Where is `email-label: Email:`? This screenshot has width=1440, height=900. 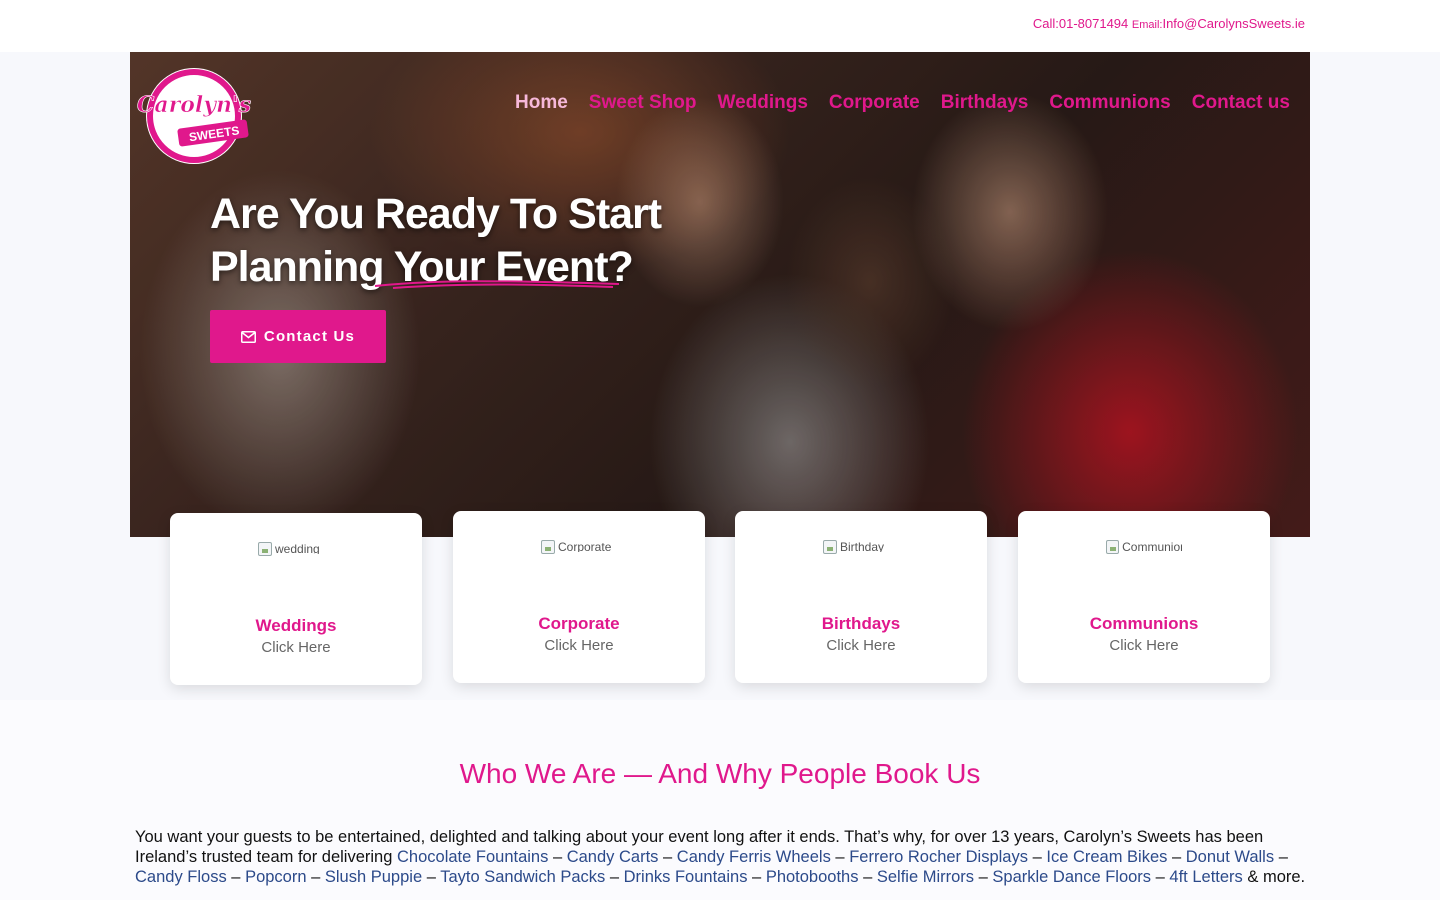
email-label: Email: is located at coordinates (1147, 25).